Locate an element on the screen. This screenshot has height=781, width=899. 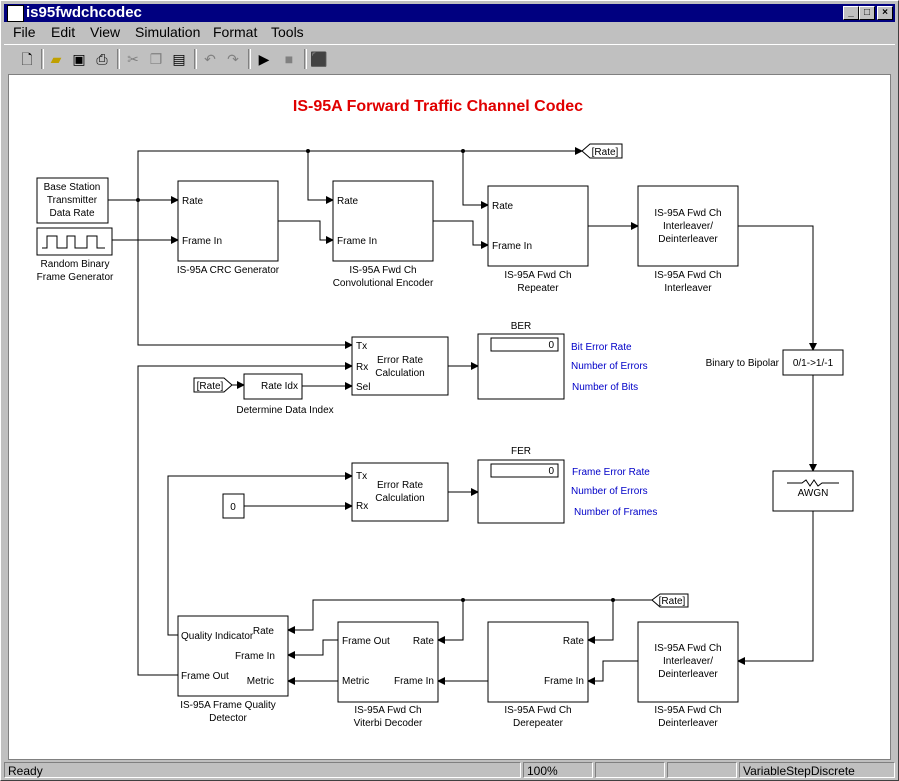
block-label: Number of Frames is located at coordinates (615, 512).